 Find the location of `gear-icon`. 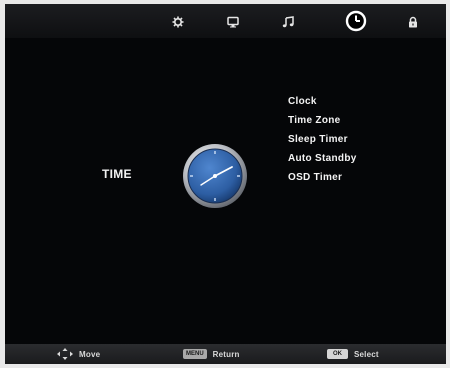

gear-icon is located at coordinates (178, 22).